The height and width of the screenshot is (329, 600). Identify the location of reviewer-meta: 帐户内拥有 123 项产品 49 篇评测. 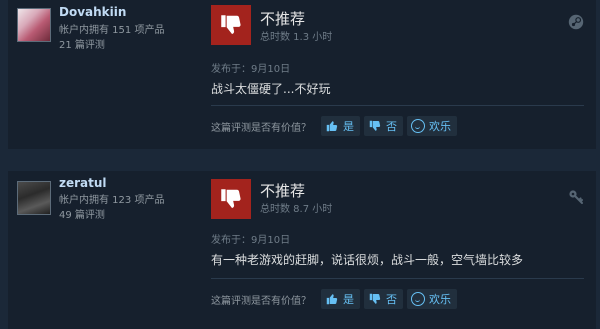
(111, 208).